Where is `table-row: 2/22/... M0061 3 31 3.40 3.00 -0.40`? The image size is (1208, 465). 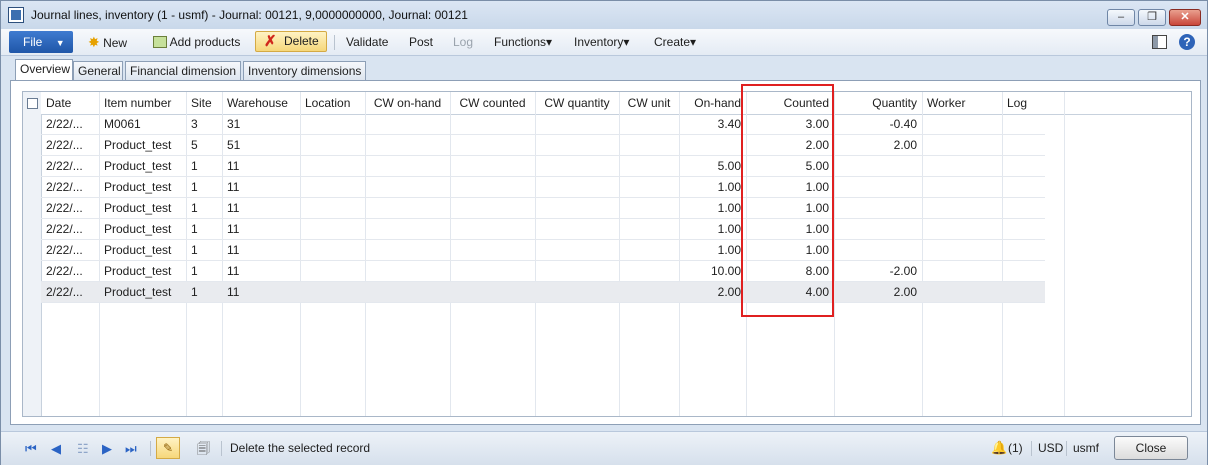 table-row: 2/22/... M0061 3 31 3.40 3.00 -0.40 is located at coordinates (543, 124).